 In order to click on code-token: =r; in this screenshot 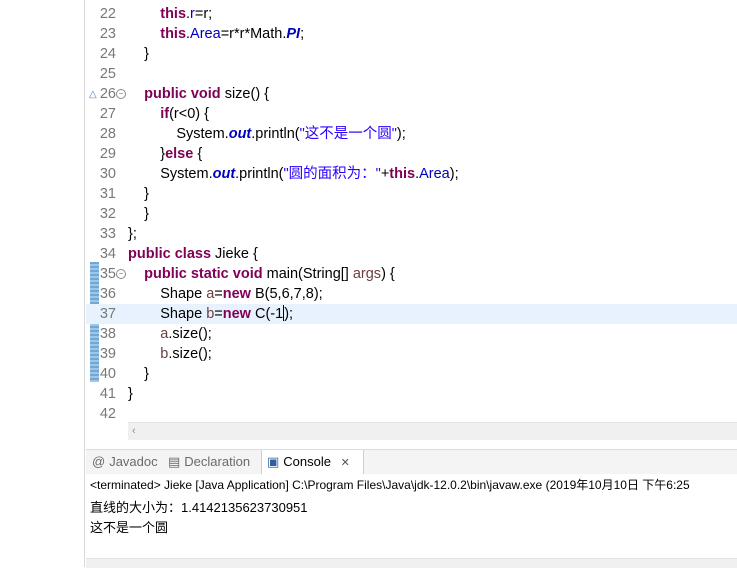, I will do `click(203, 14)`.